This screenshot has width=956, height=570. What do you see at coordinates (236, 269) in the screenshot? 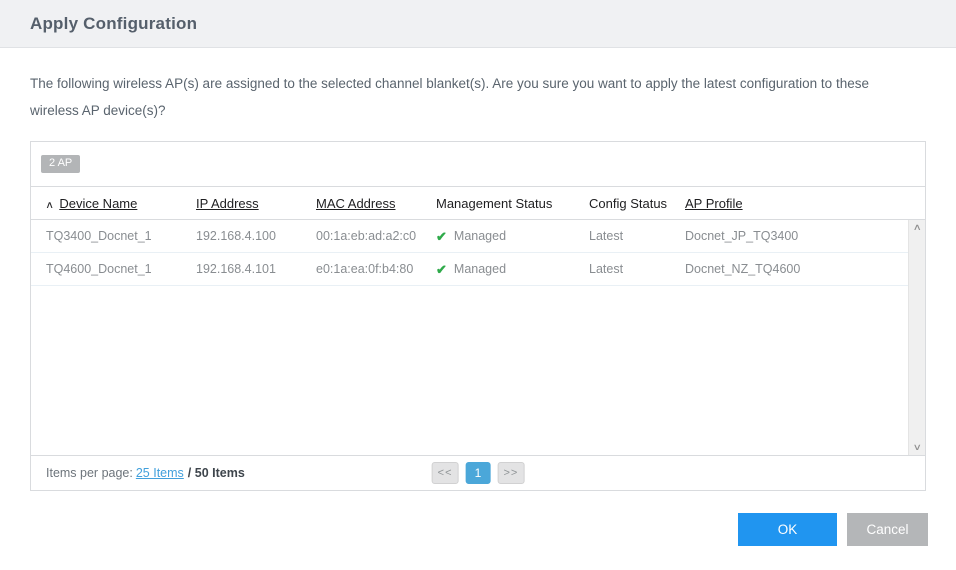
I see `cell-ip-address: 192.168.4.101` at bounding box center [236, 269].